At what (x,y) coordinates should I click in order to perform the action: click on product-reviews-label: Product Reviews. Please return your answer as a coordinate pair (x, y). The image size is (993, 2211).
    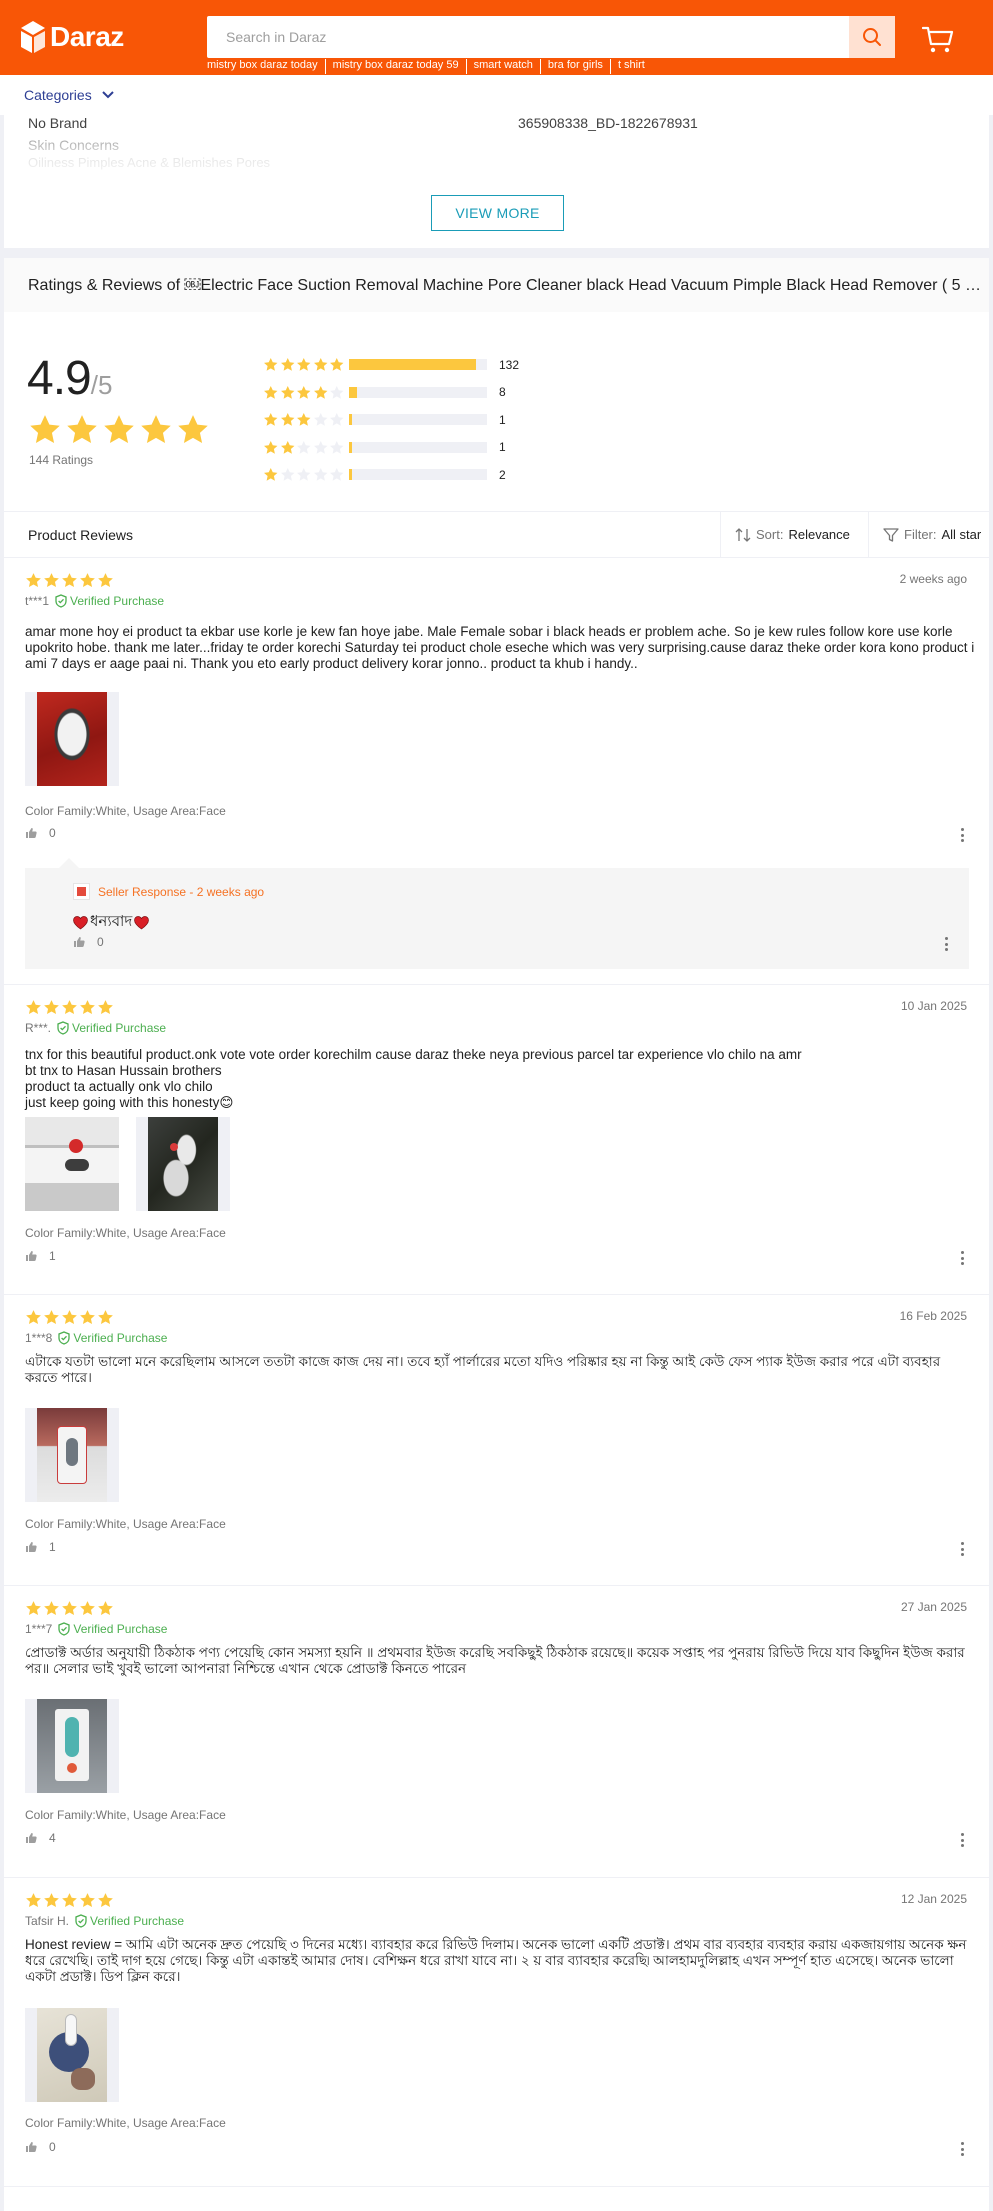
    Looking at the image, I should click on (81, 535).